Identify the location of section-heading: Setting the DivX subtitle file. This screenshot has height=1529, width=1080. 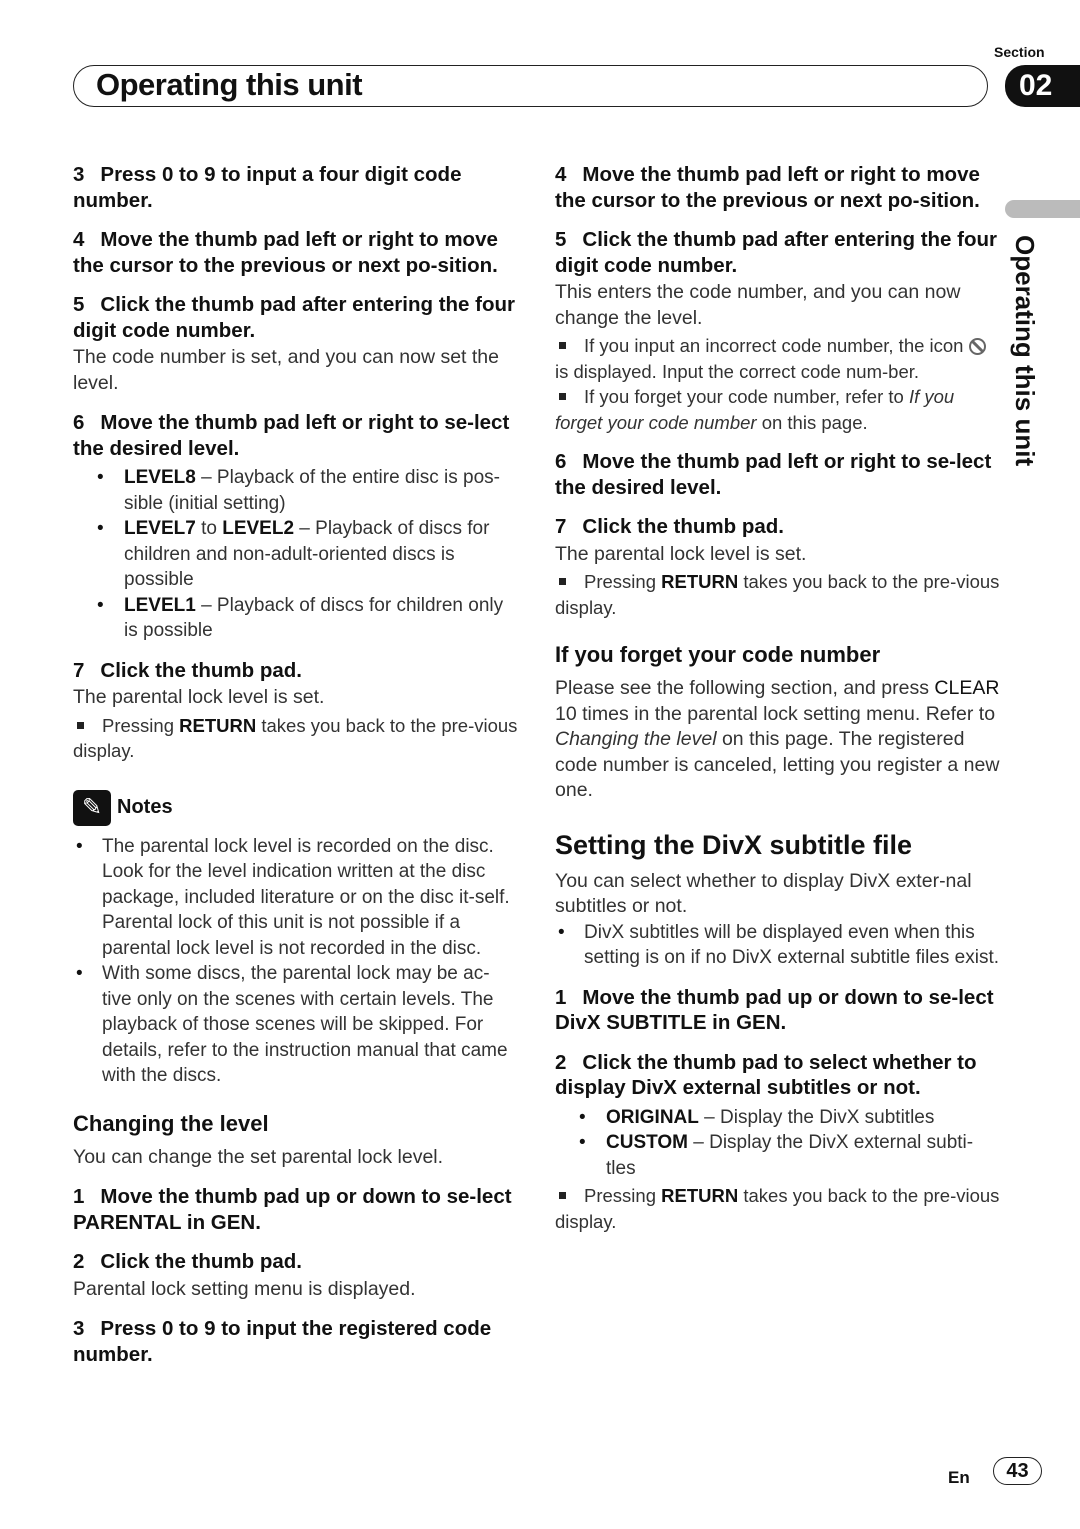
(734, 844).